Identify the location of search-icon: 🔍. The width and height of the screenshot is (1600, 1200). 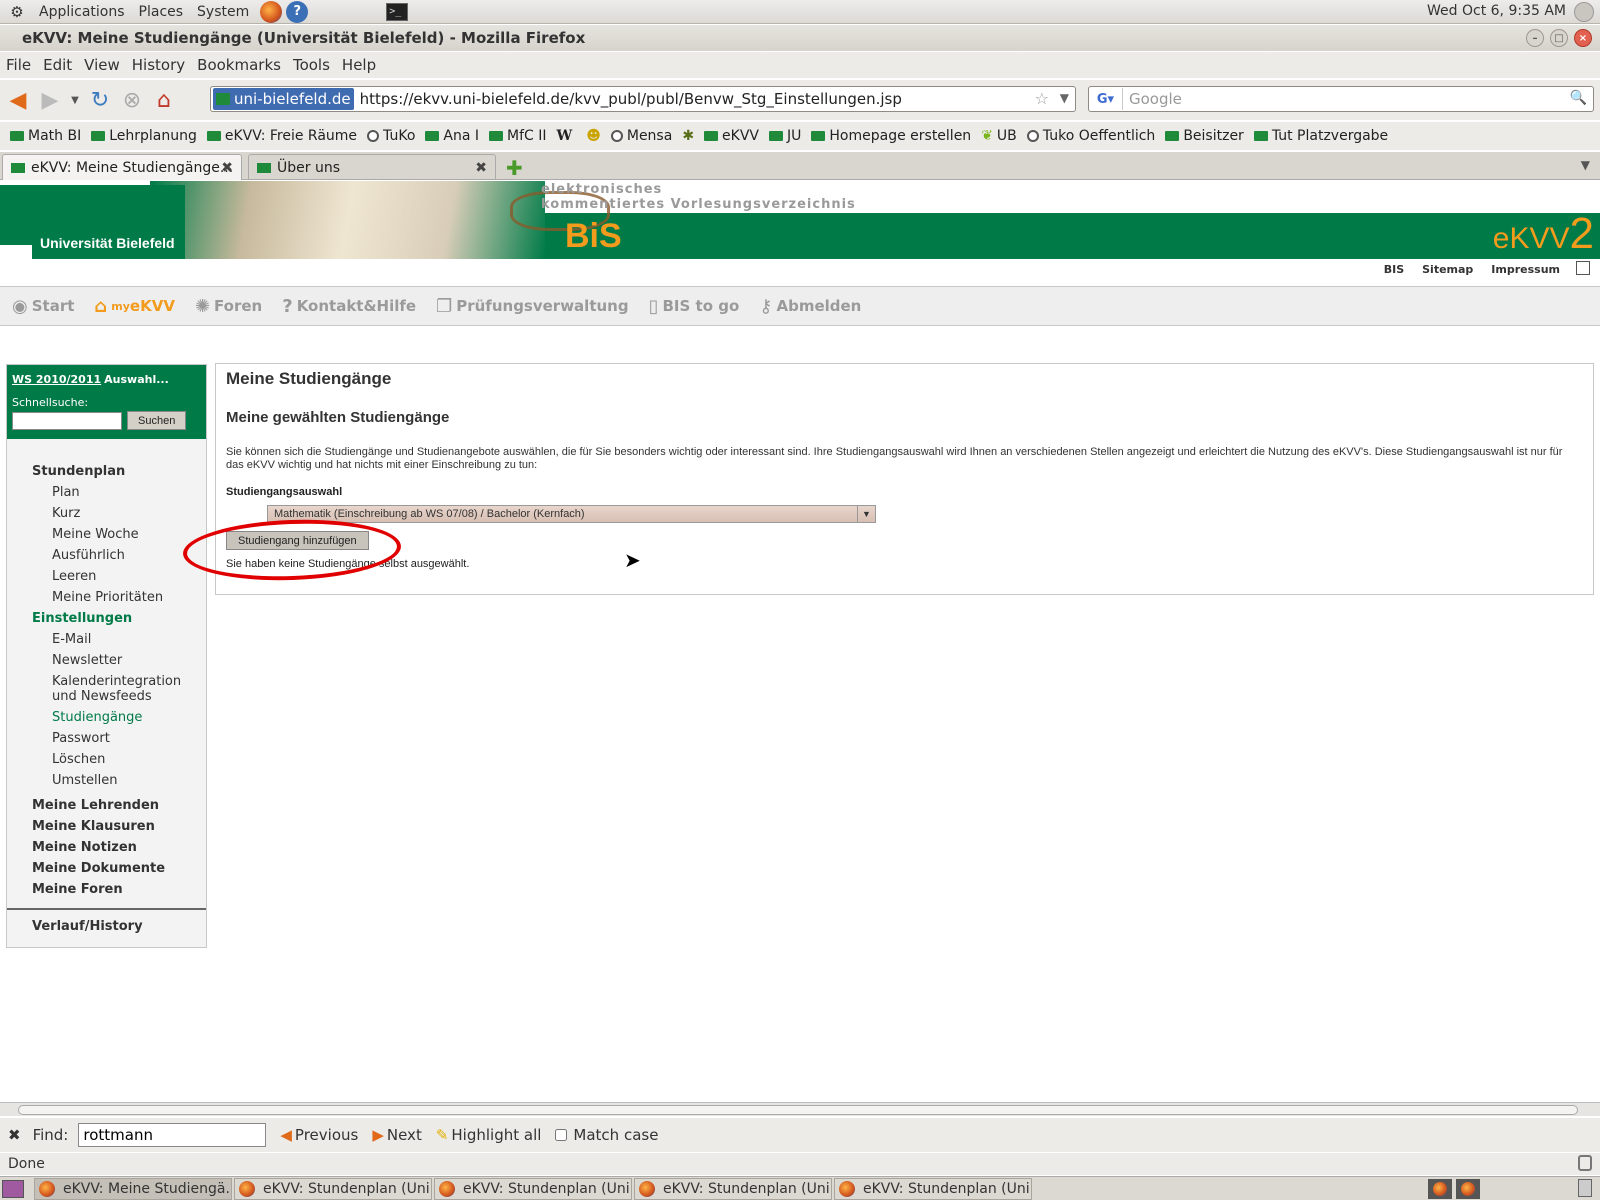
(1578, 98).